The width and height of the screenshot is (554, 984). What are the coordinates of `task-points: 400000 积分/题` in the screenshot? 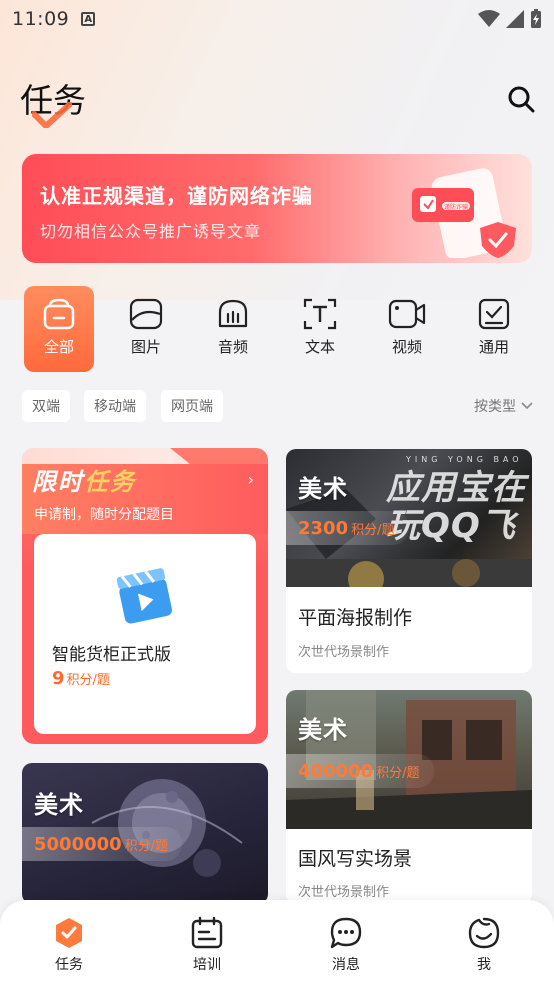 It's located at (360, 771).